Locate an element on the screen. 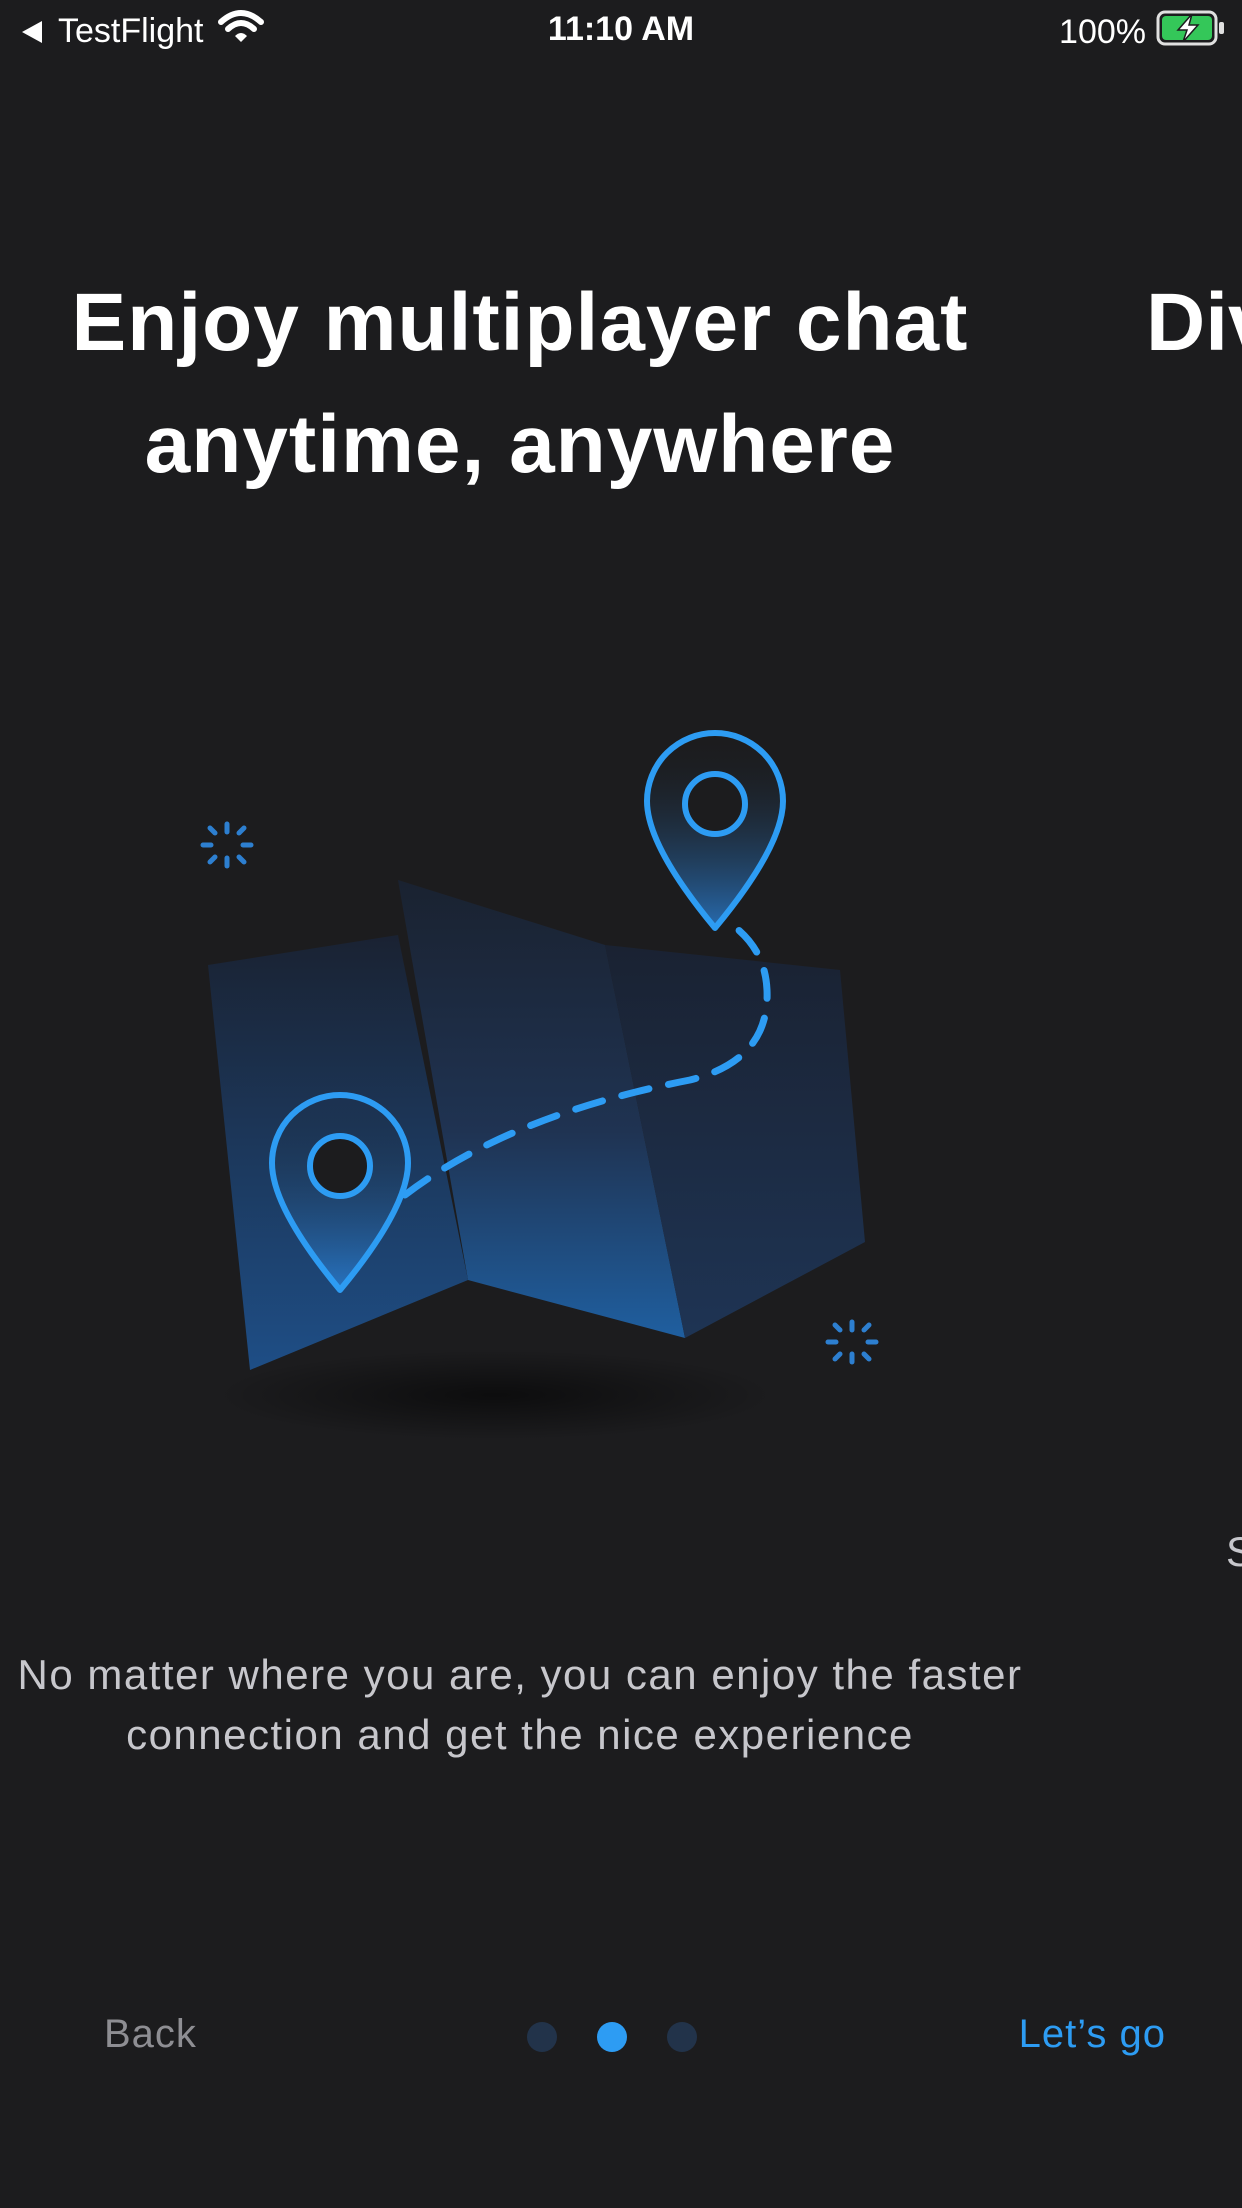  page-dot-2-active is located at coordinates (612, 2037).